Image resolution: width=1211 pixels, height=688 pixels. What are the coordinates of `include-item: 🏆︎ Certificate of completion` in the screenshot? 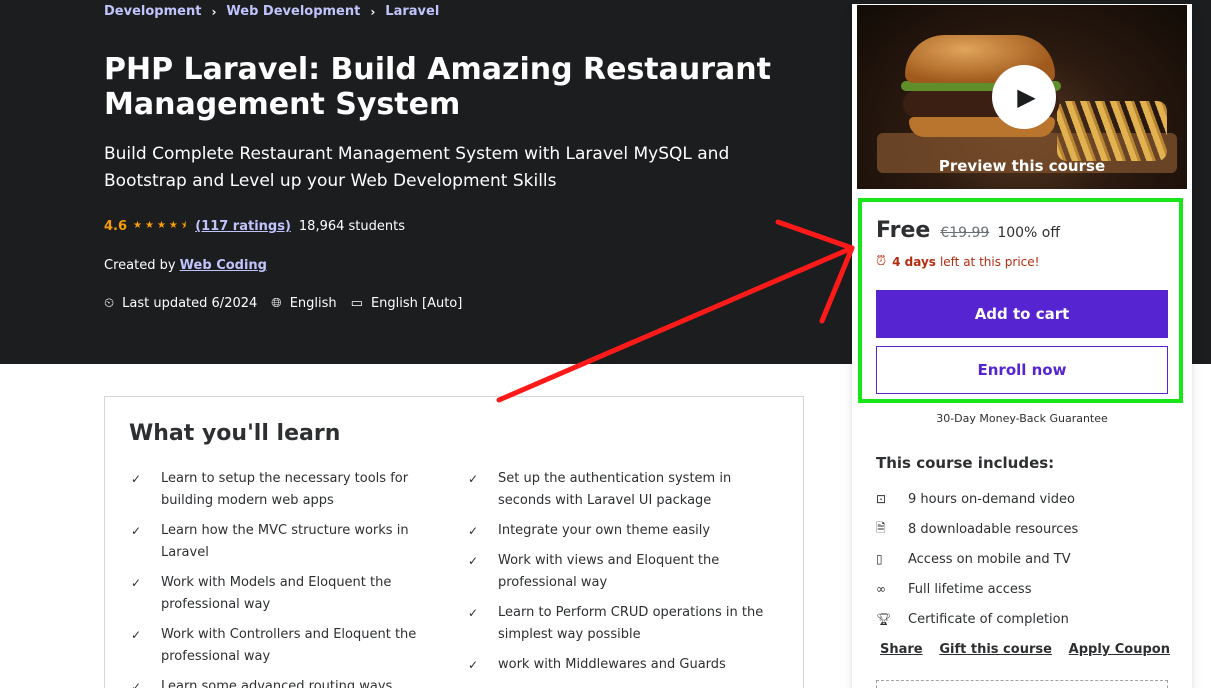 It's located at (972, 619).